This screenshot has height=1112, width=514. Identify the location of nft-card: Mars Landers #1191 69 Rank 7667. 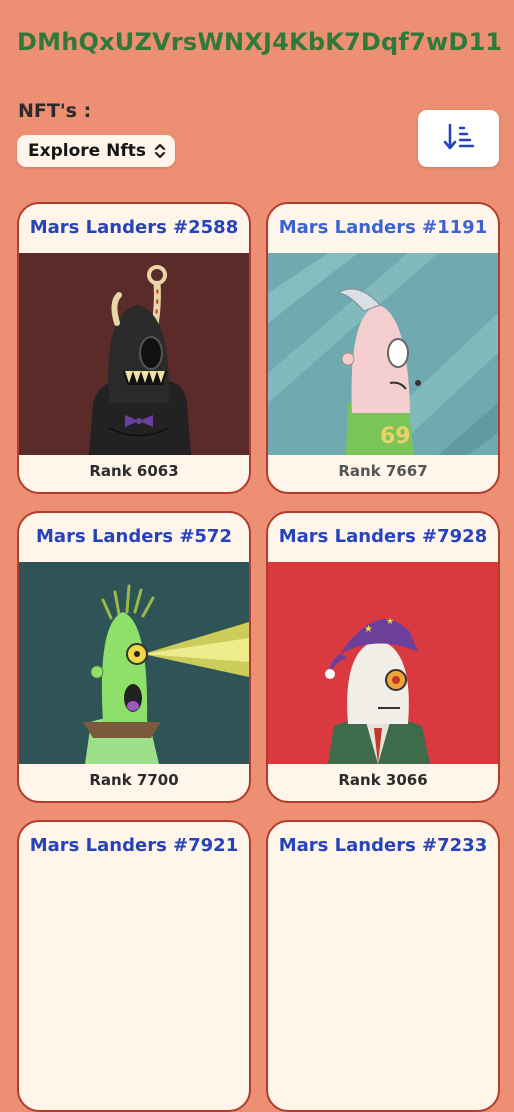
(383, 348).